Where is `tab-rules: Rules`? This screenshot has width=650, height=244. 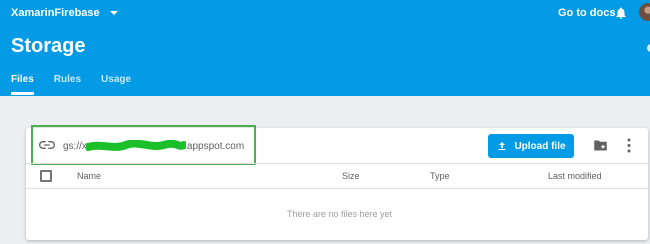
tab-rules: Rules is located at coordinates (67, 79).